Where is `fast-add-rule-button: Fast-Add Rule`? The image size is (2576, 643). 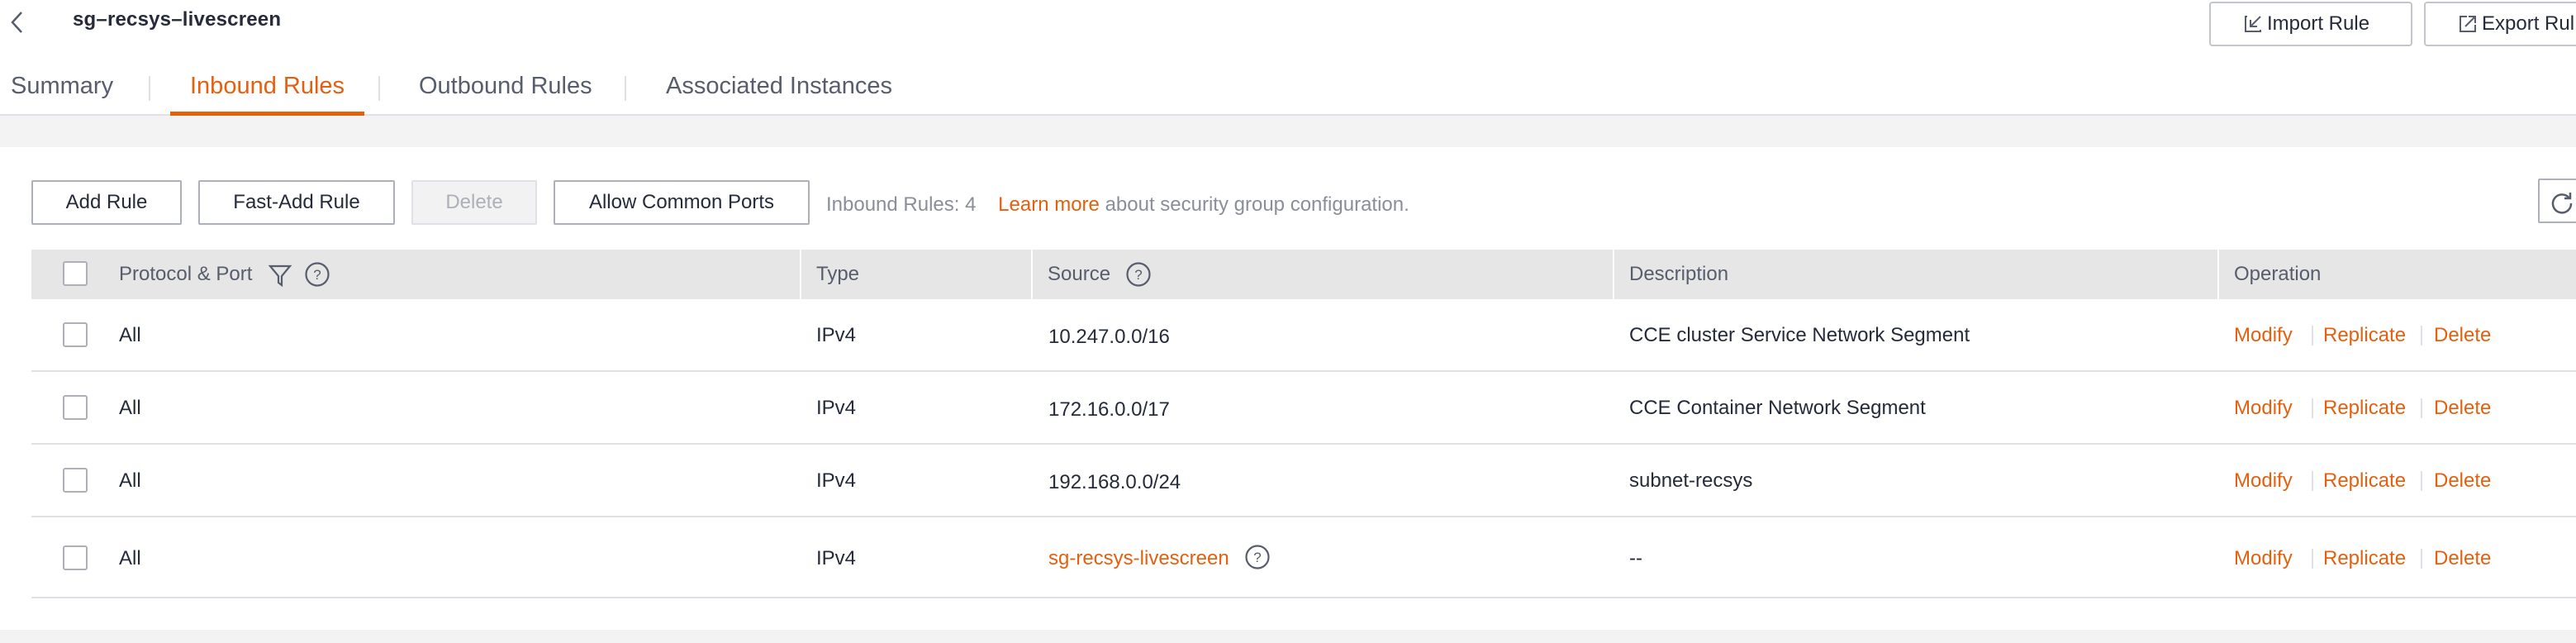
fast-add-rule-button: Fast-Add Rule is located at coordinates (296, 202).